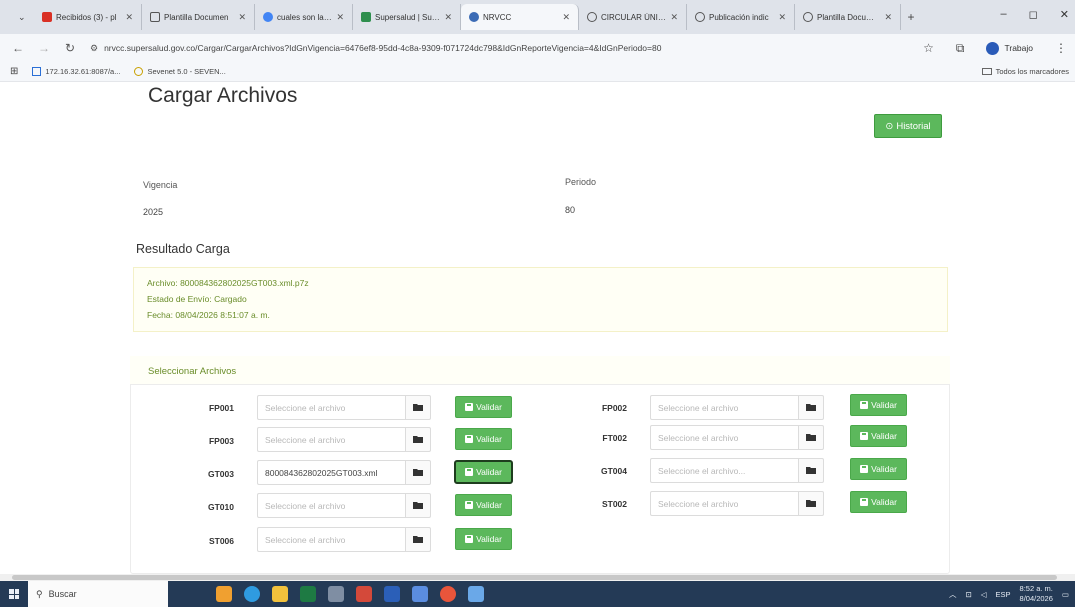  What do you see at coordinates (221, 441) in the screenshot?
I see `file-code-fp003: FP003` at bounding box center [221, 441].